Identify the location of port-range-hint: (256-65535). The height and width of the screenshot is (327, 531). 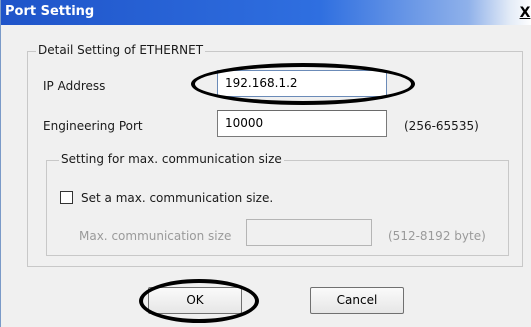
(441, 126).